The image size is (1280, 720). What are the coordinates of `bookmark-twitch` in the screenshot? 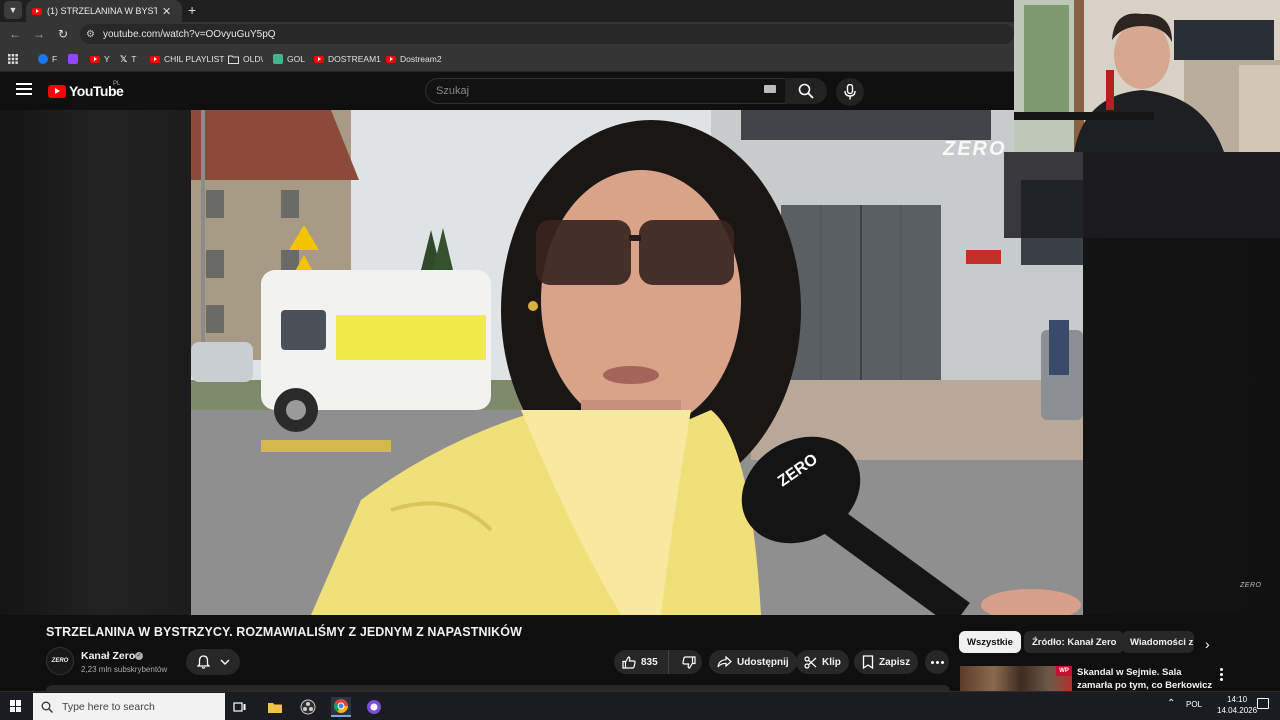 It's located at (73, 59).